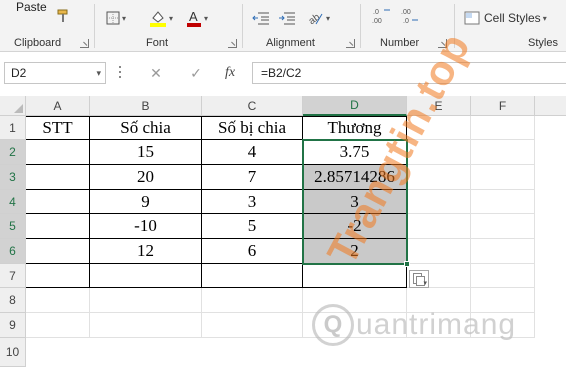 Image resolution: width=566 pixels, height=367 pixels. What do you see at coordinates (13, 177) in the screenshot?
I see `row-header-3: 3` at bounding box center [13, 177].